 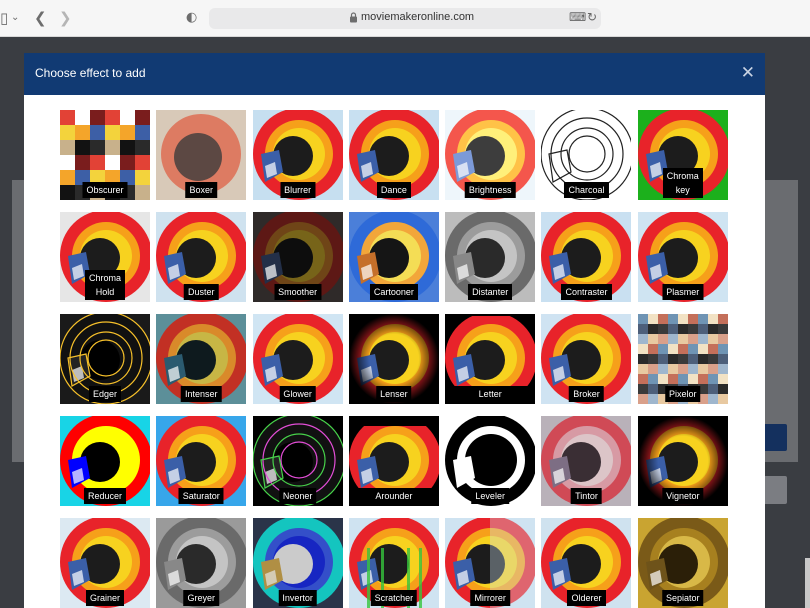 What do you see at coordinates (586, 461) in the screenshot?
I see `effect-tile: Tintor` at bounding box center [586, 461].